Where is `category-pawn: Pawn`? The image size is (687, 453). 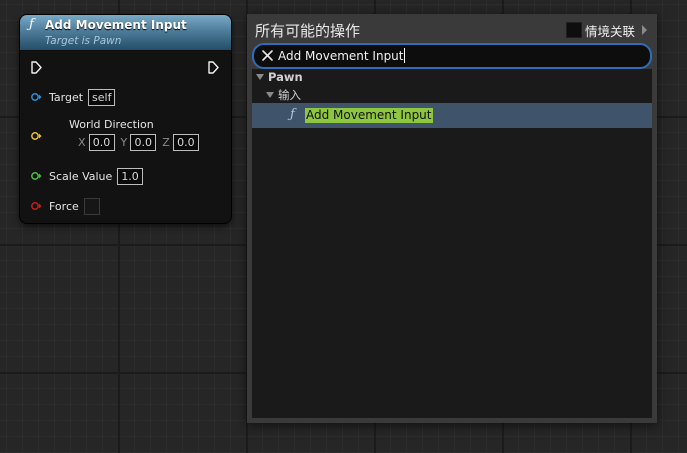 category-pawn: Pawn is located at coordinates (279, 76).